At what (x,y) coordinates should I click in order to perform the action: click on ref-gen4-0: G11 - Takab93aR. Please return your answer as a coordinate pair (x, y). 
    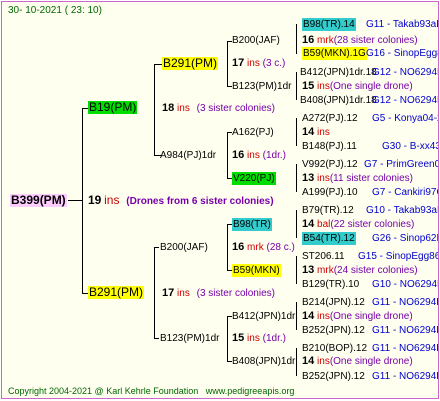
    Looking at the image, I should click on (402, 24).